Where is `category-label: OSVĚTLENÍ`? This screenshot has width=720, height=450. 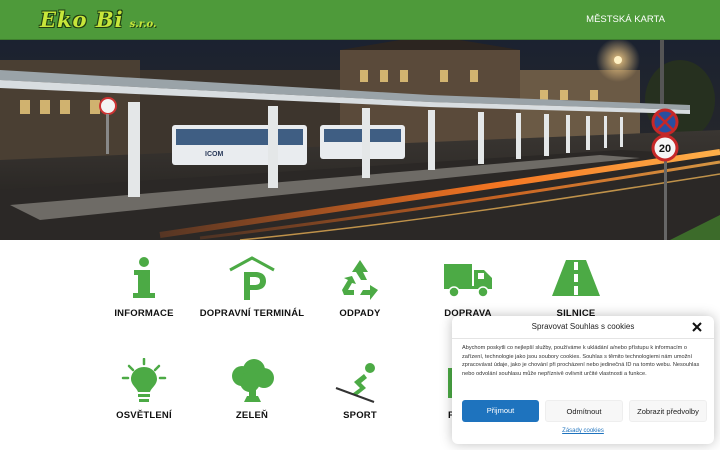 category-label: OSVĚTLENÍ is located at coordinates (144, 415).